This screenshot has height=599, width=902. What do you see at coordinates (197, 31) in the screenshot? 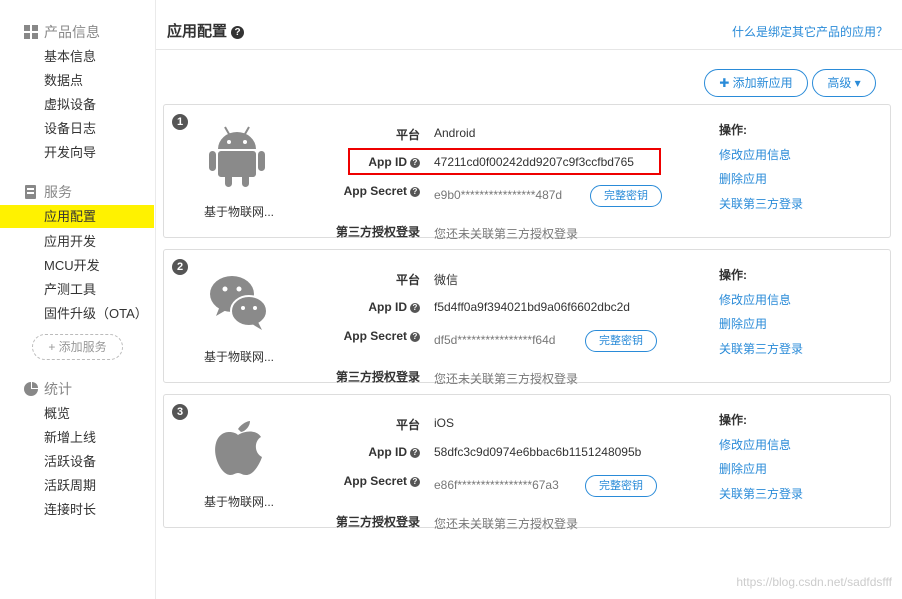
I see `page-title-text: 应用配置` at bounding box center [197, 31].